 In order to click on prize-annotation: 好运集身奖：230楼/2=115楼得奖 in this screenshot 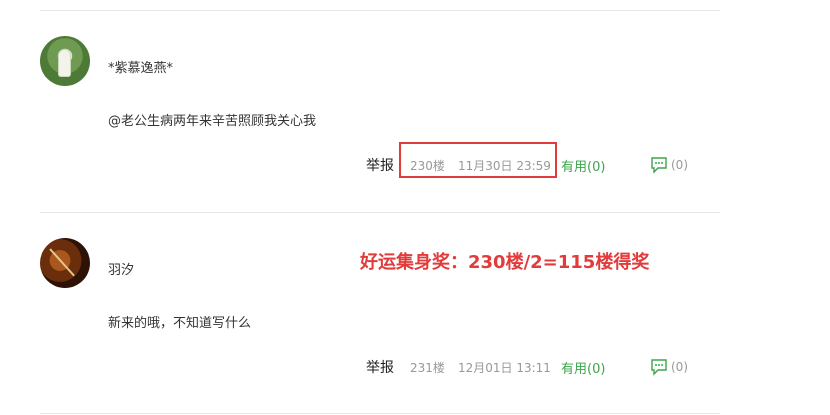, I will do `click(505, 262)`.